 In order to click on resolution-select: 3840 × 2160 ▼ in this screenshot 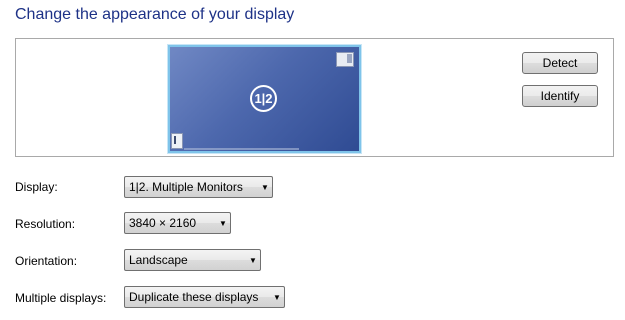, I will do `click(177, 223)`.